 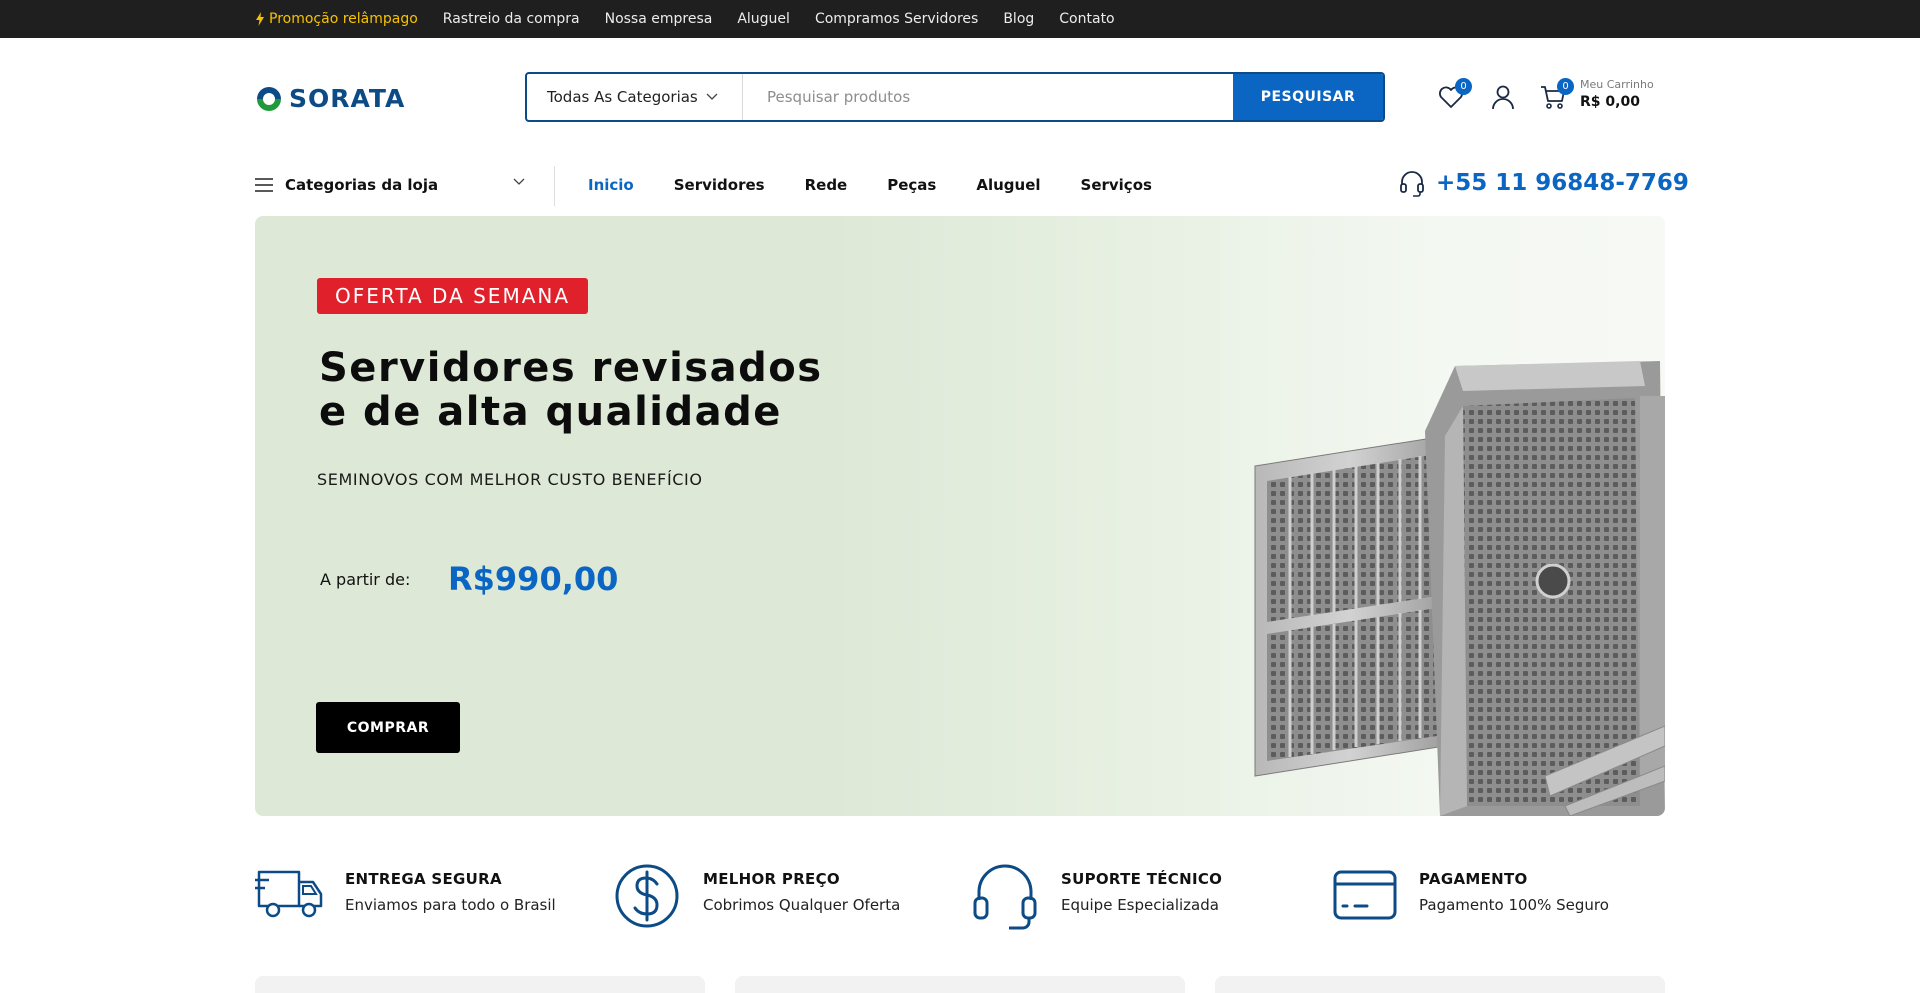 I want to click on phone-number: +55 11 96848-7769, so click(x=1562, y=183).